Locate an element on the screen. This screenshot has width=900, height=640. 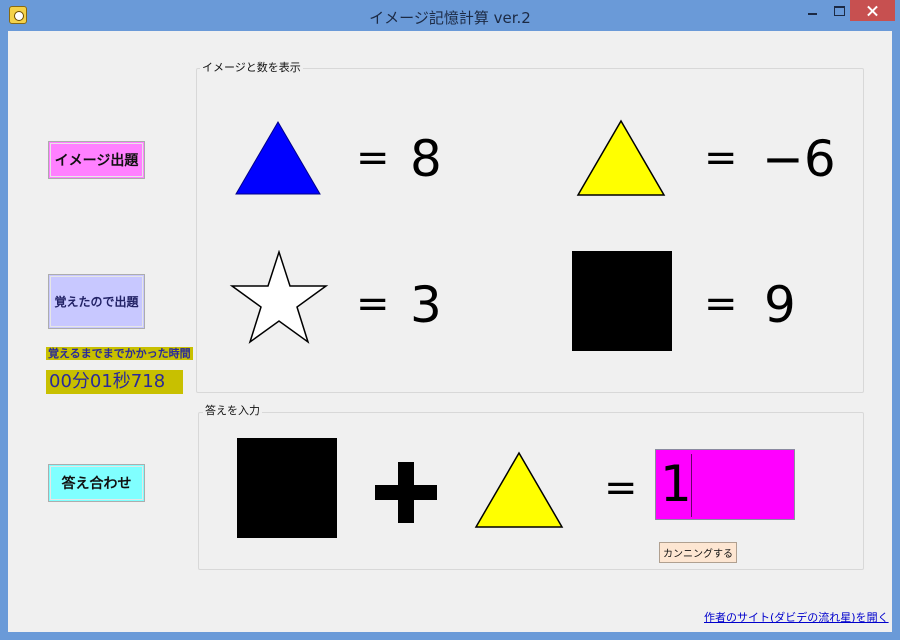
number-value: 9 is located at coordinates (780, 305).